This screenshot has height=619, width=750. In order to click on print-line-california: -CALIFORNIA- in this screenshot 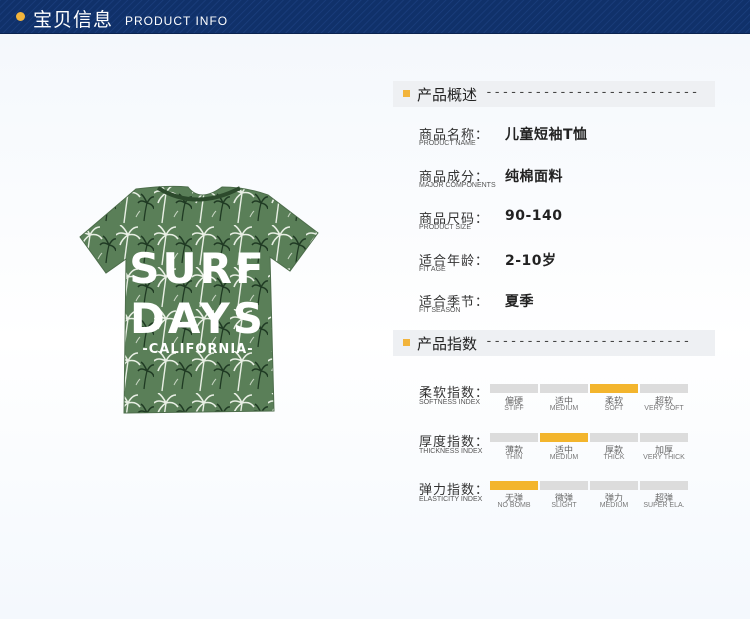, I will do `click(197, 349)`.